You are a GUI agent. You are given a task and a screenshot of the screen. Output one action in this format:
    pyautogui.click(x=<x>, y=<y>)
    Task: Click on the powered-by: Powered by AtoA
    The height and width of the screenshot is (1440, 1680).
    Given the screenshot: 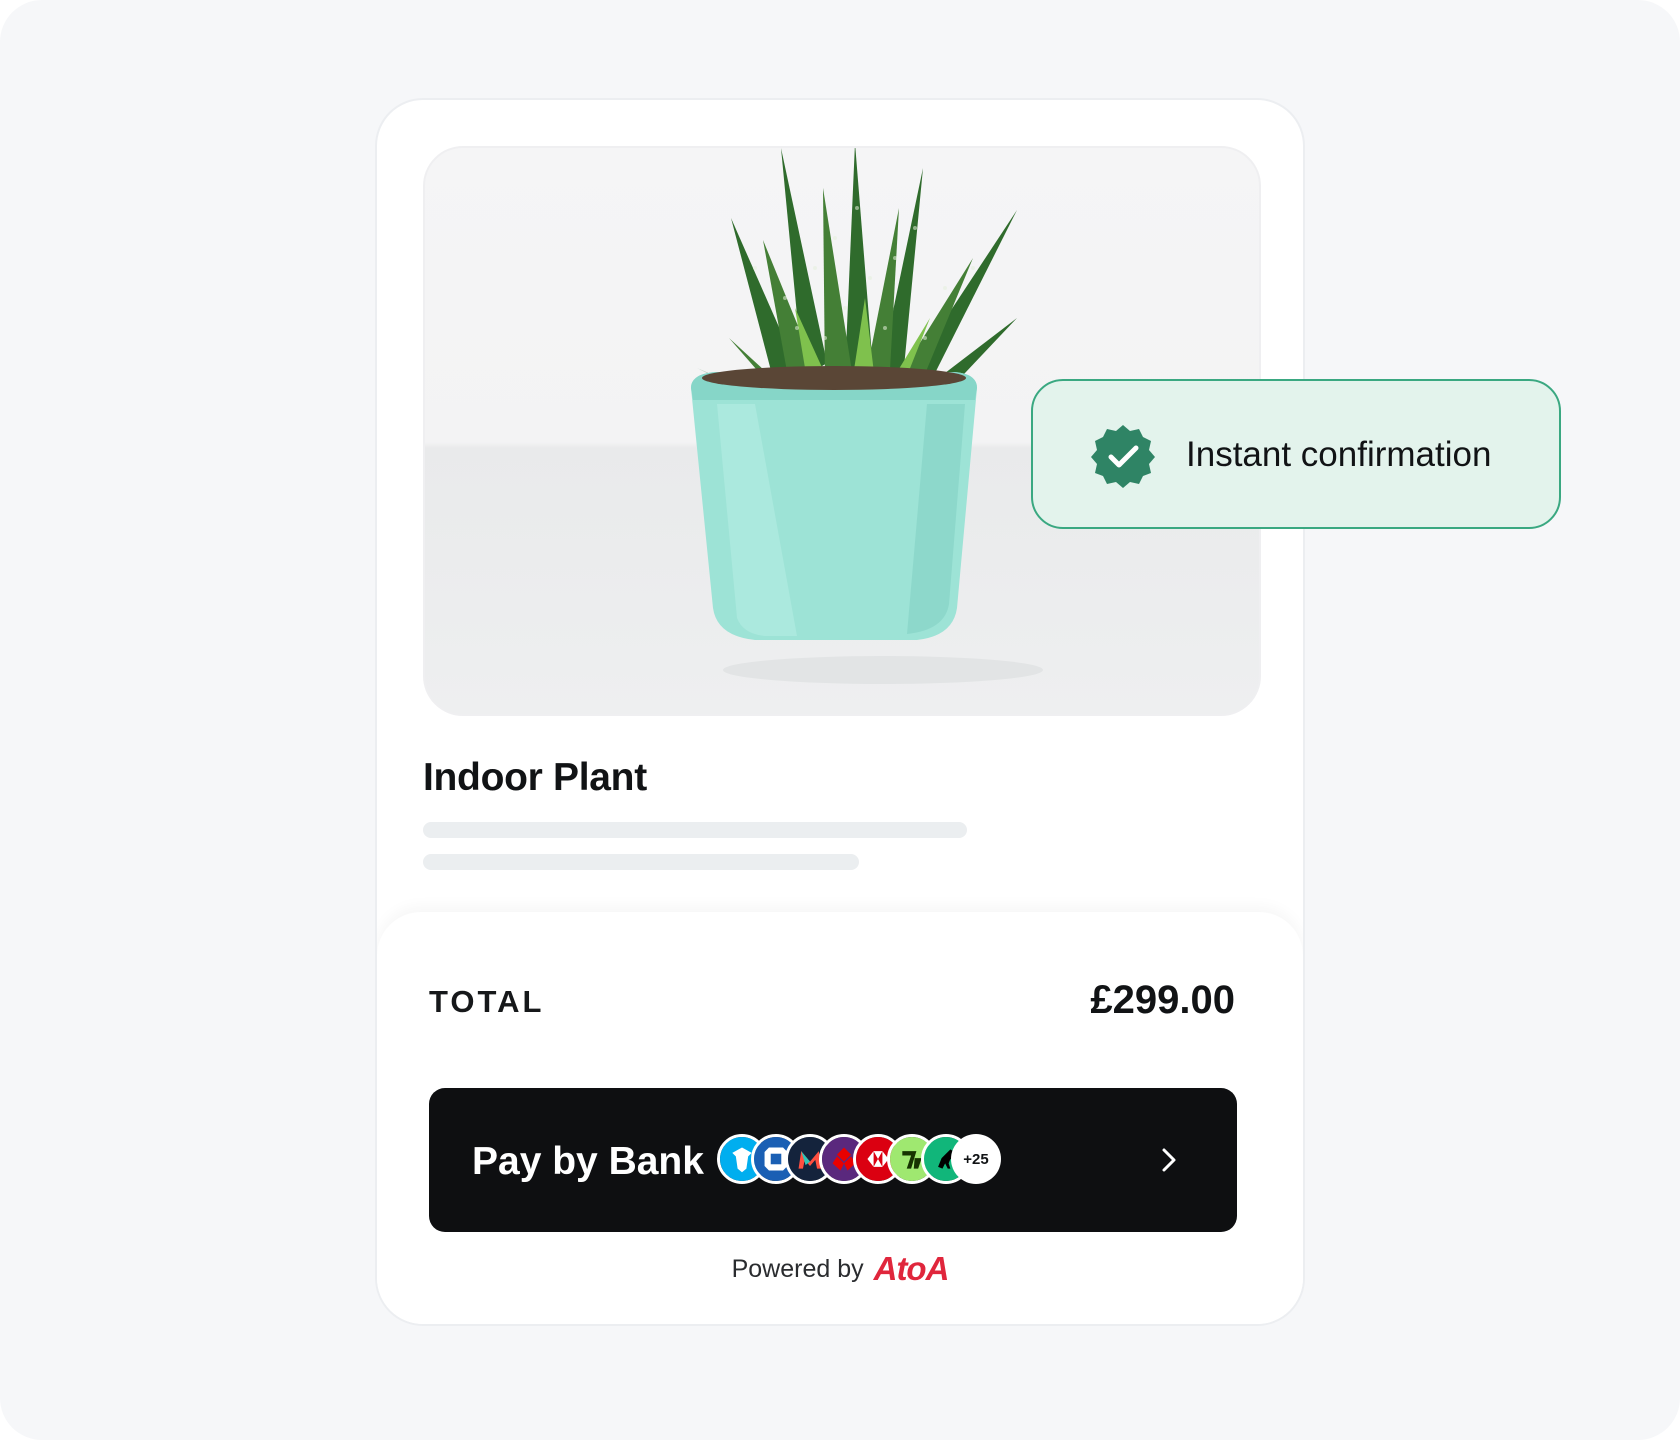 What is the action you would take?
    pyautogui.click(x=840, y=1269)
    